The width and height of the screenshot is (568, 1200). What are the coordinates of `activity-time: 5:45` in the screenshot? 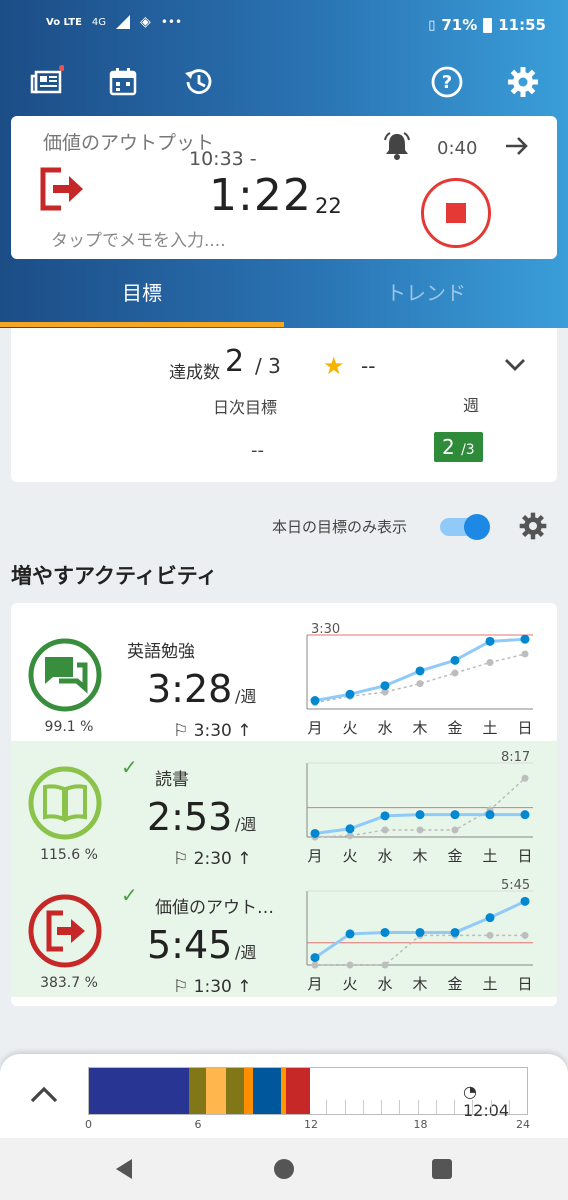 It's located at (190, 945).